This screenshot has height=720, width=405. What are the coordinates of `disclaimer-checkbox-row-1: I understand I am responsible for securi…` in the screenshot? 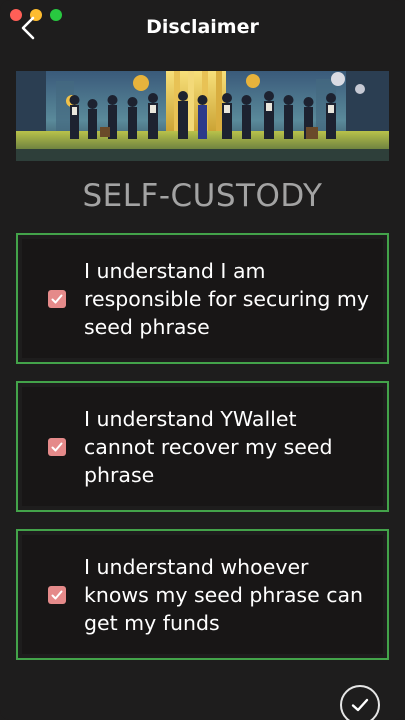 It's located at (202, 298).